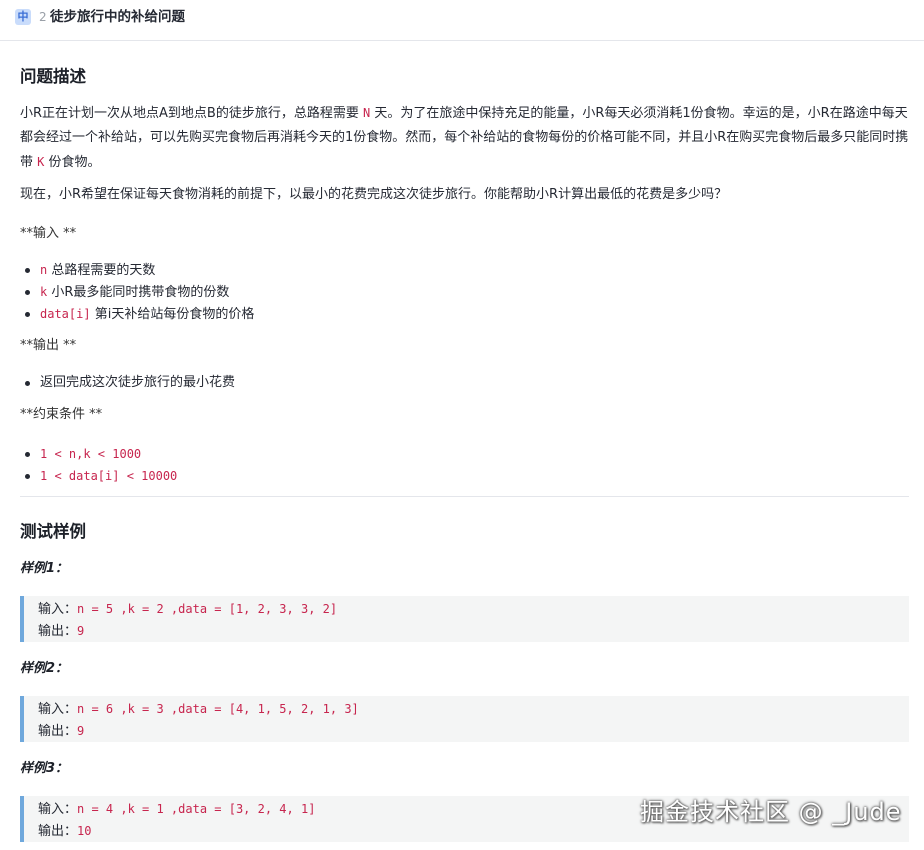 This screenshot has width=924, height=850. I want to click on constraint-item: 1 < n,k < 1000, so click(83, 454).